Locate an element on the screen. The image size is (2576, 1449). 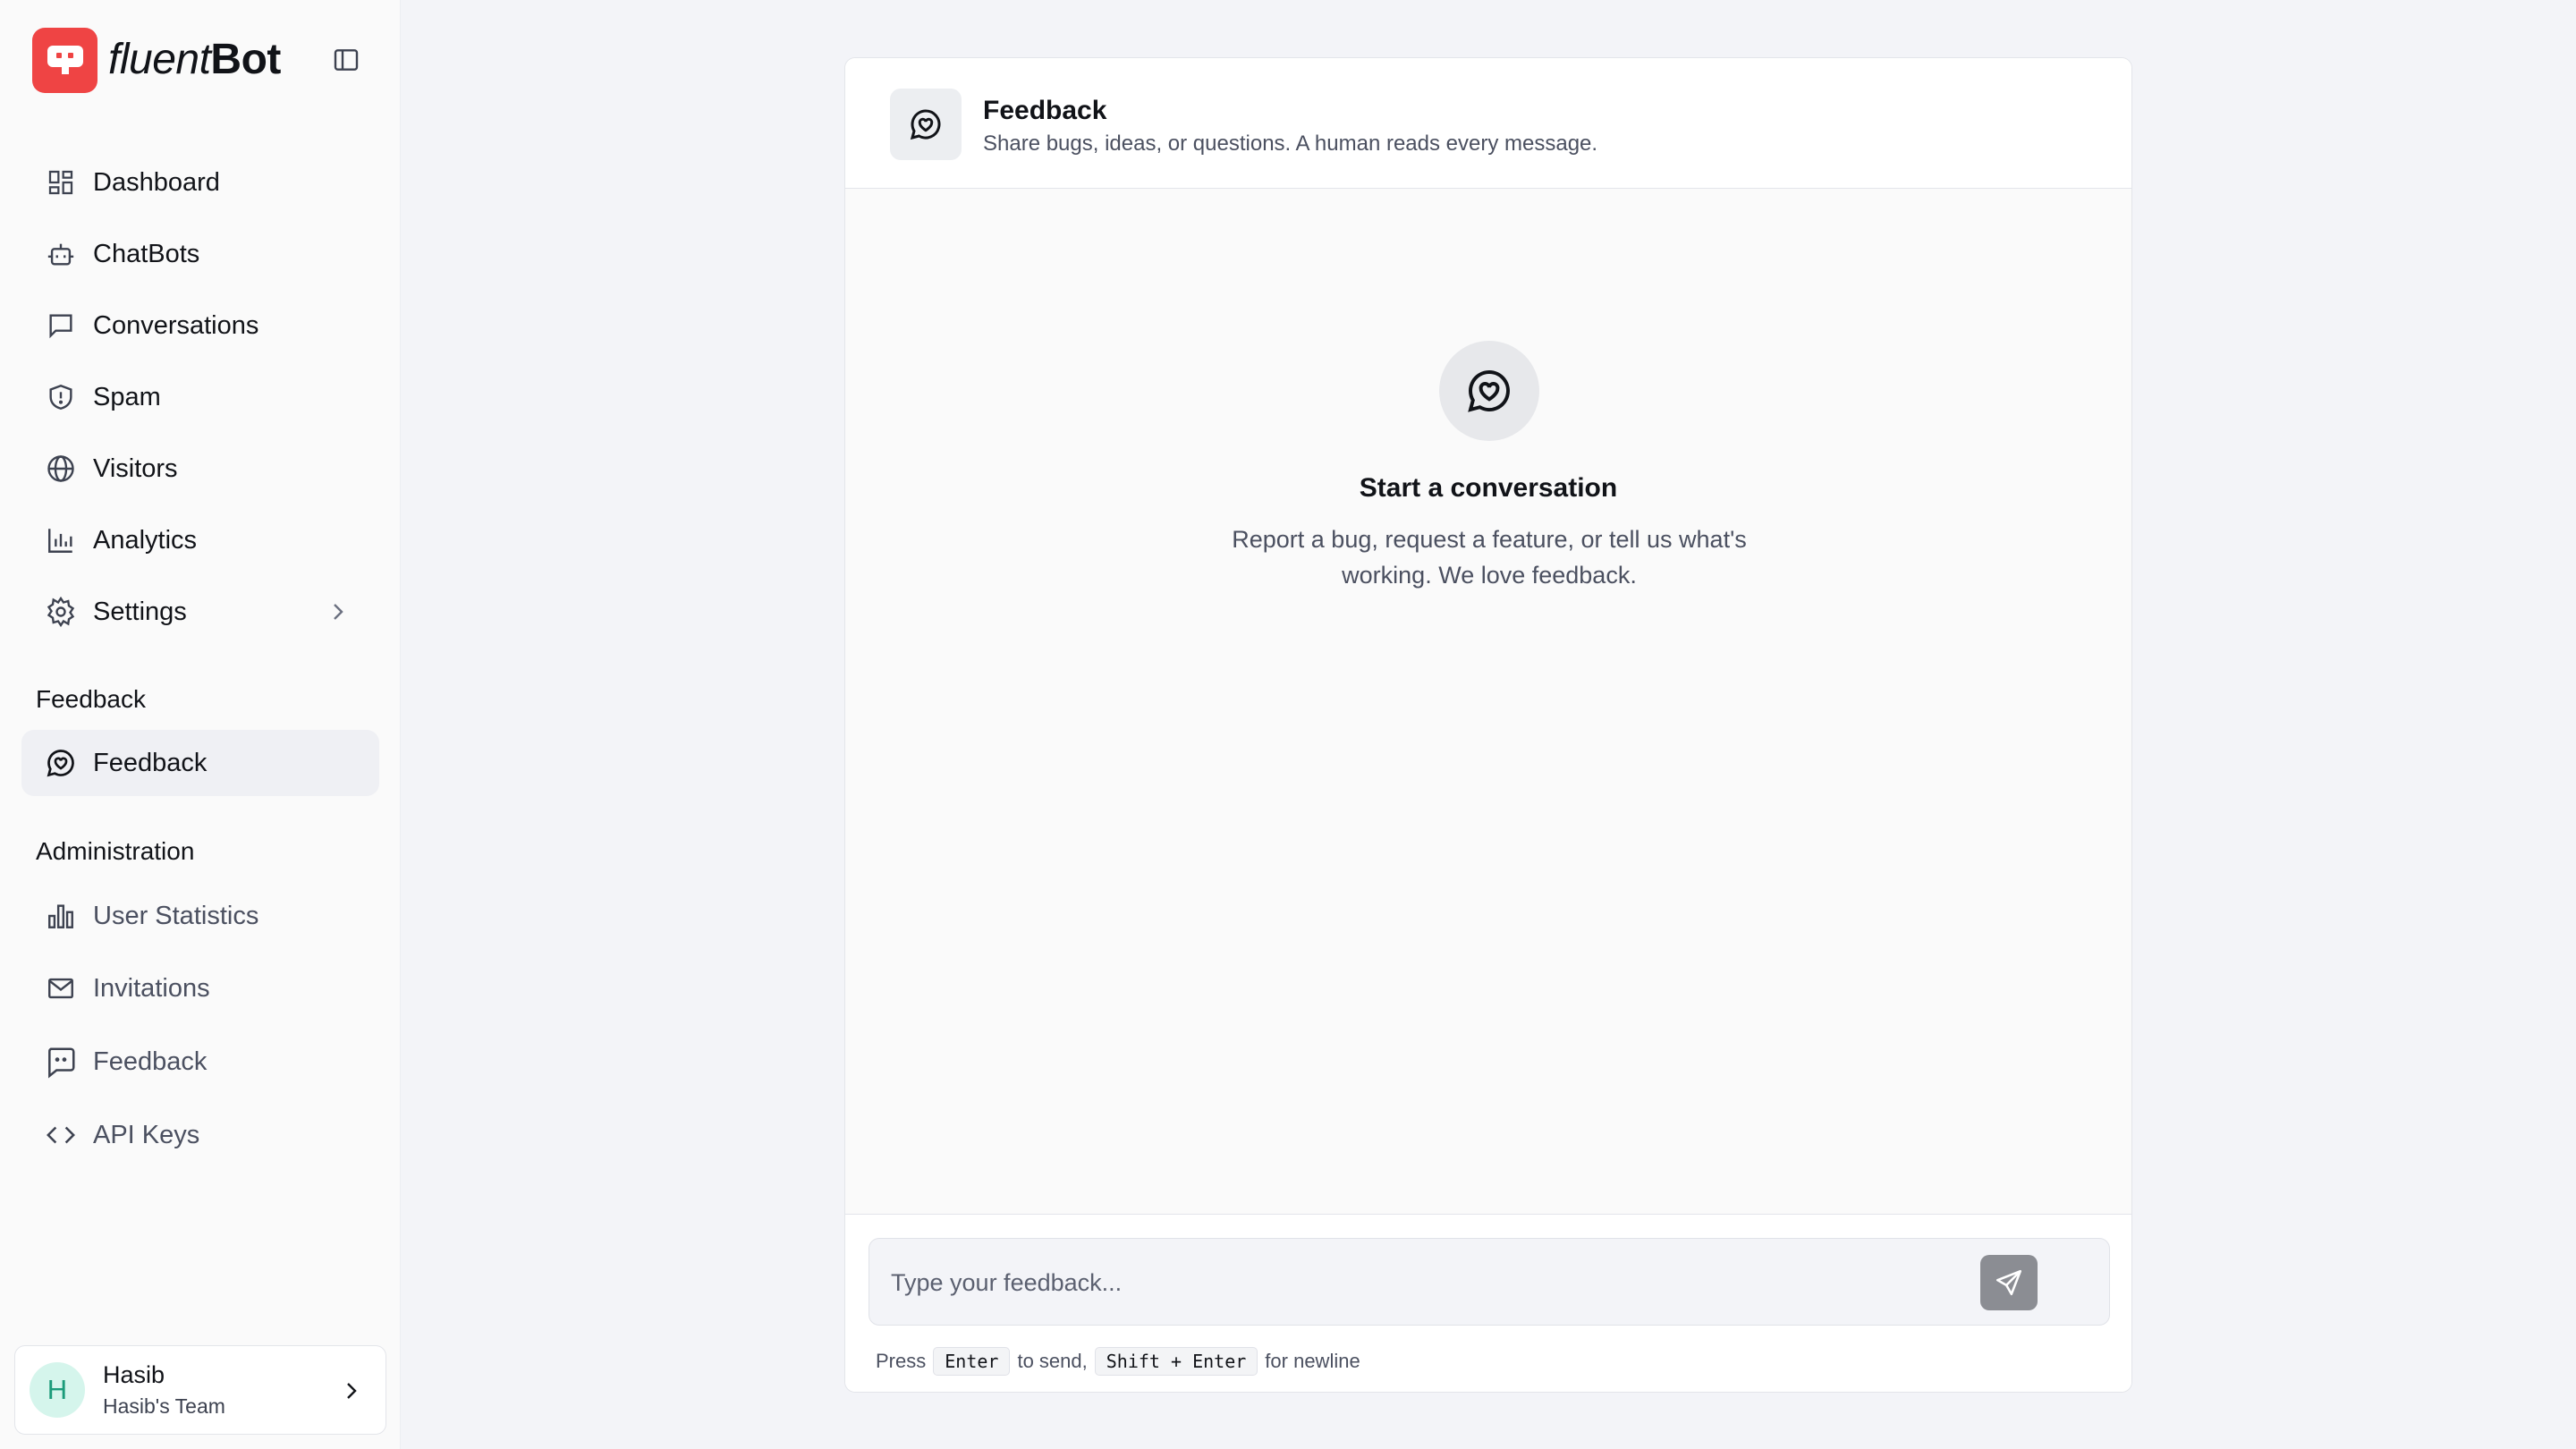
feedback-input-container is located at coordinates (1489, 1282).